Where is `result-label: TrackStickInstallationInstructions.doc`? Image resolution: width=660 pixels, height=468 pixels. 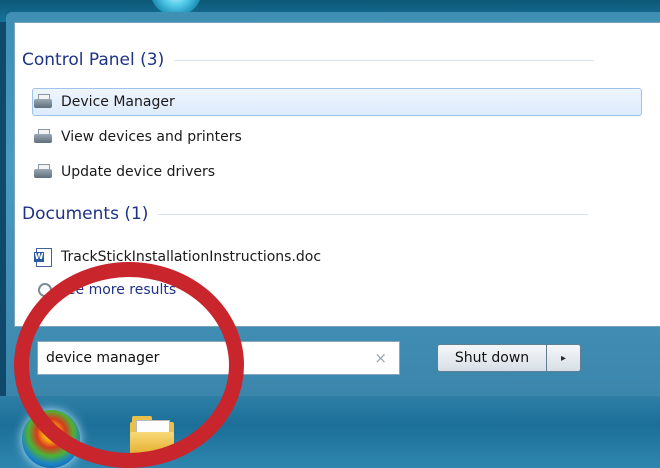 result-label: TrackStickInstallationInstructions.doc is located at coordinates (191, 257).